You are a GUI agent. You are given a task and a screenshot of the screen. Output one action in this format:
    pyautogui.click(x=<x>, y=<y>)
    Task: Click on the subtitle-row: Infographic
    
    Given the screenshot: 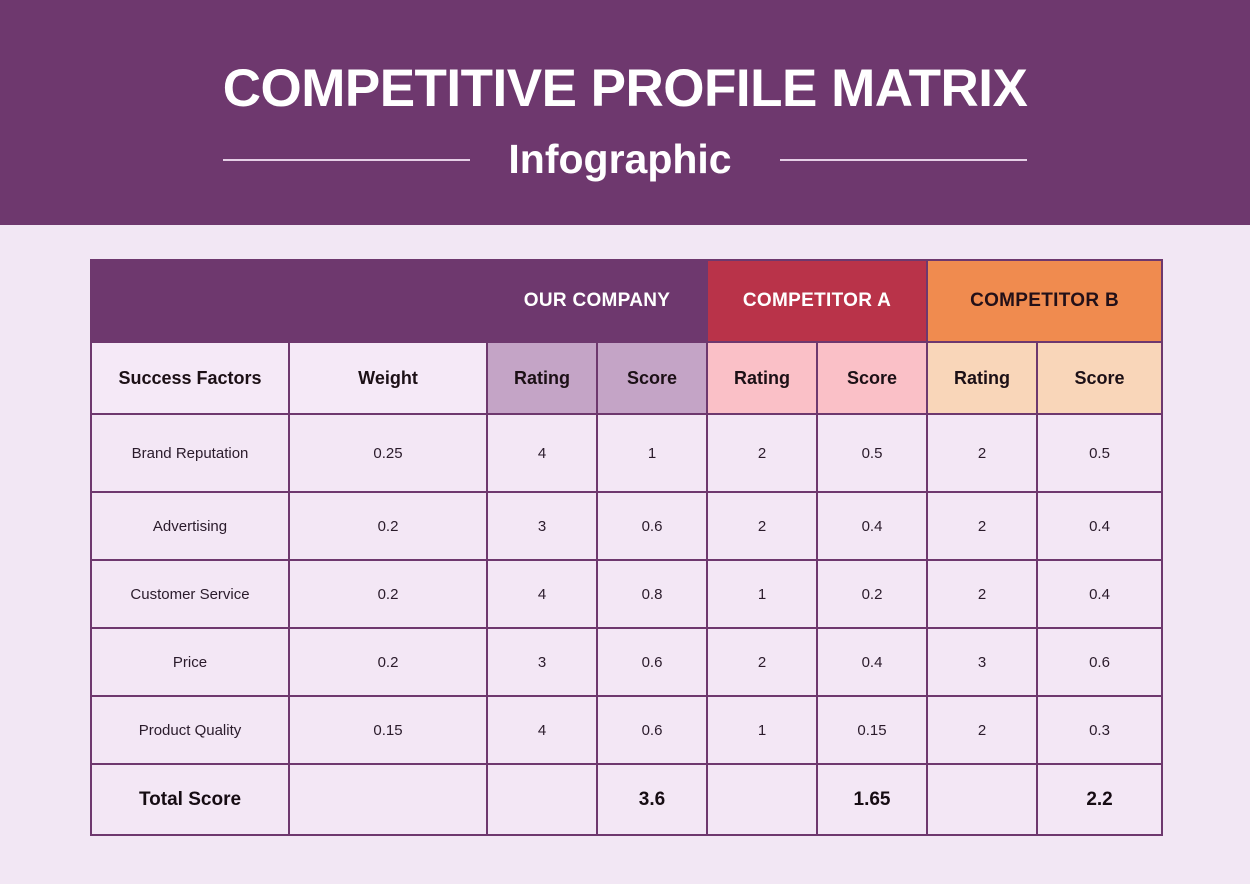 What is the action you would take?
    pyautogui.click(x=625, y=159)
    